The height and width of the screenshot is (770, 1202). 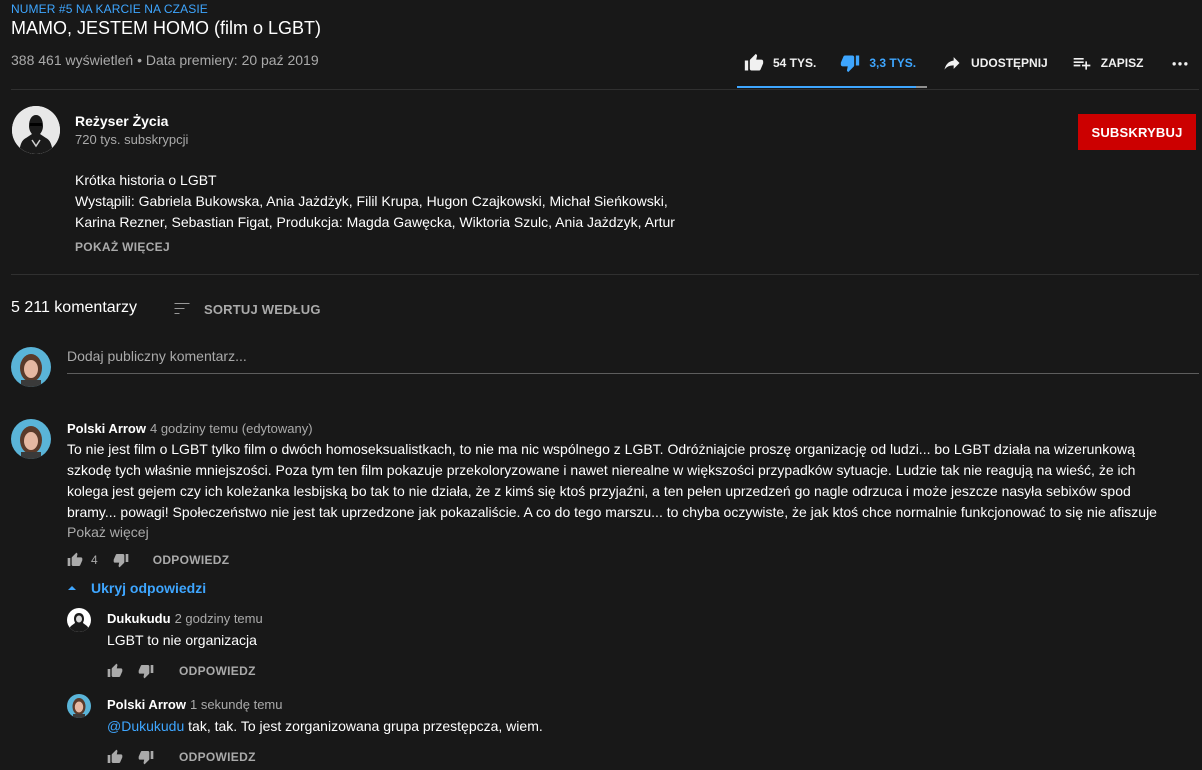 I want to click on channel-avatar, so click(x=36, y=130).